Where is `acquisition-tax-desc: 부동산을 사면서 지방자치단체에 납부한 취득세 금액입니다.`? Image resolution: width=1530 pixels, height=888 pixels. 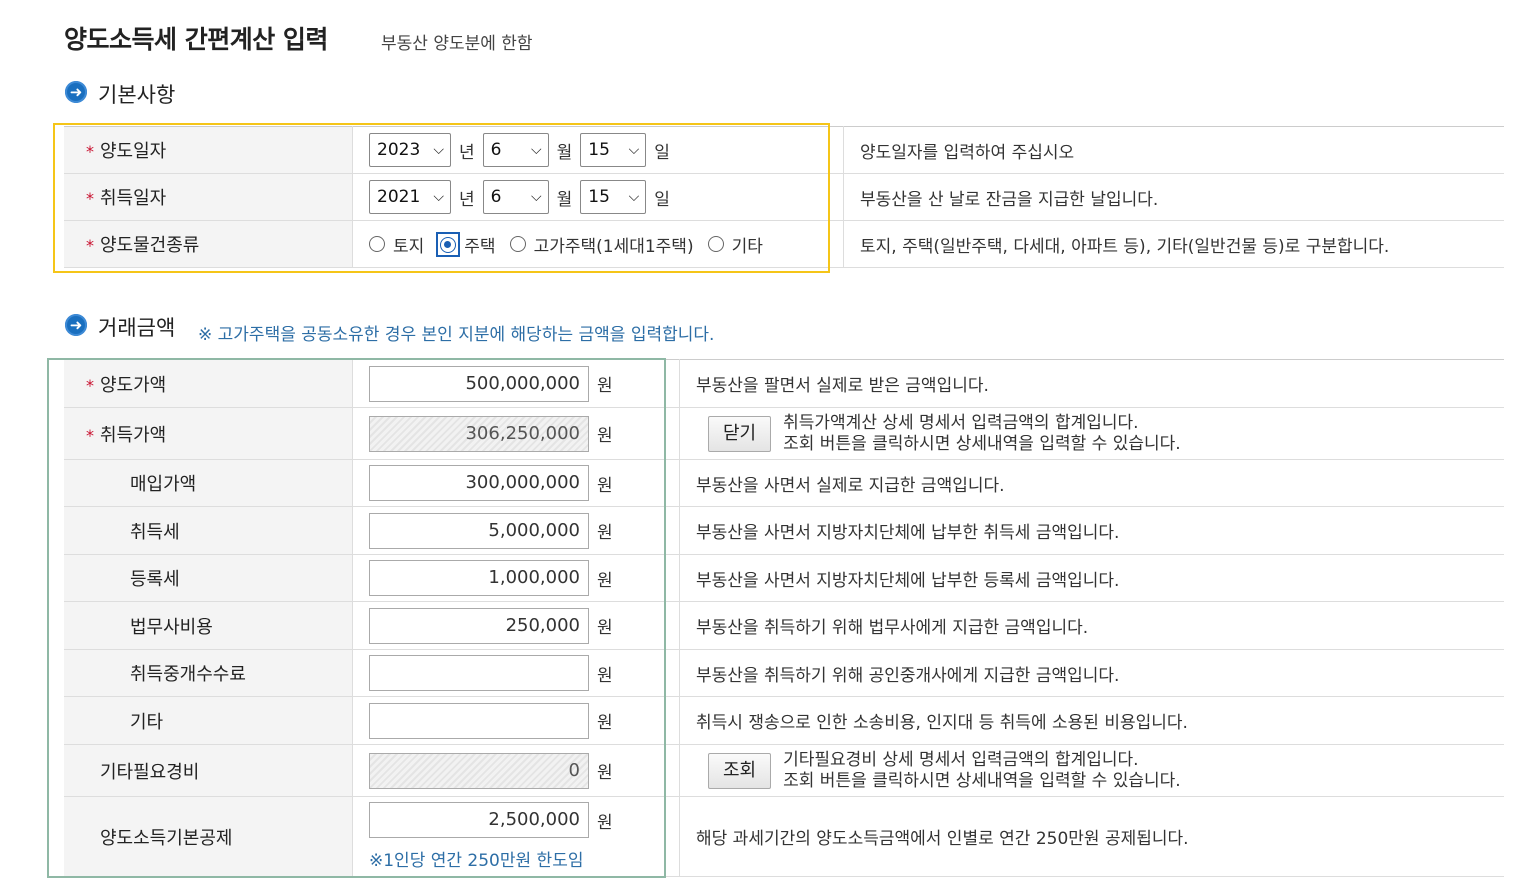 acquisition-tax-desc: 부동산을 사면서 지방자치단체에 납부한 취득세 금액입니다. is located at coordinates (1091, 530).